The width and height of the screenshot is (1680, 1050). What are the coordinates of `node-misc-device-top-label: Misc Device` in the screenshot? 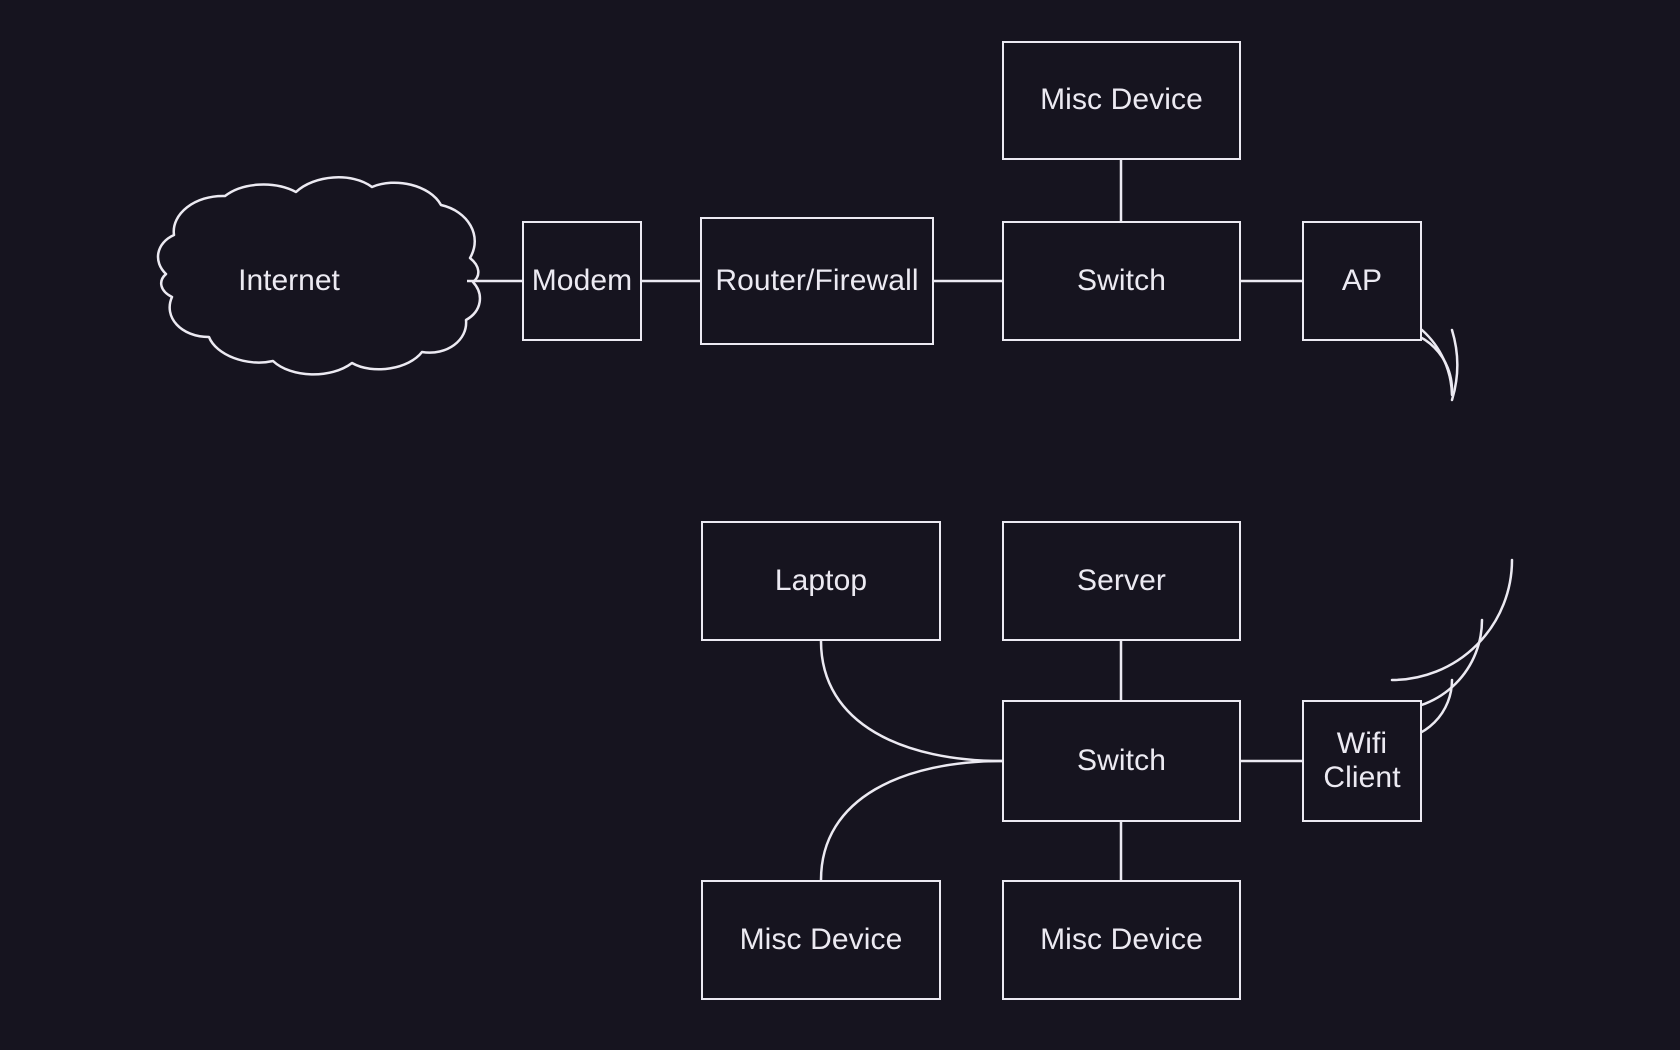 It's located at (1121, 100).